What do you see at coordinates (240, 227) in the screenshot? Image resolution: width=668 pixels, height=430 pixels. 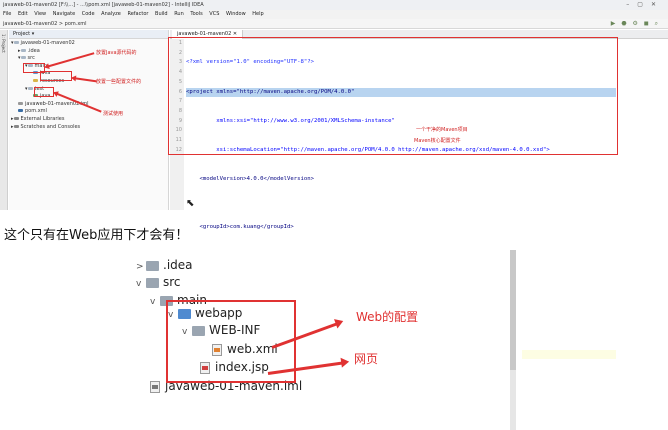 I see `code-line: <groupId>com.kuang</groupId>` at bounding box center [240, 227].